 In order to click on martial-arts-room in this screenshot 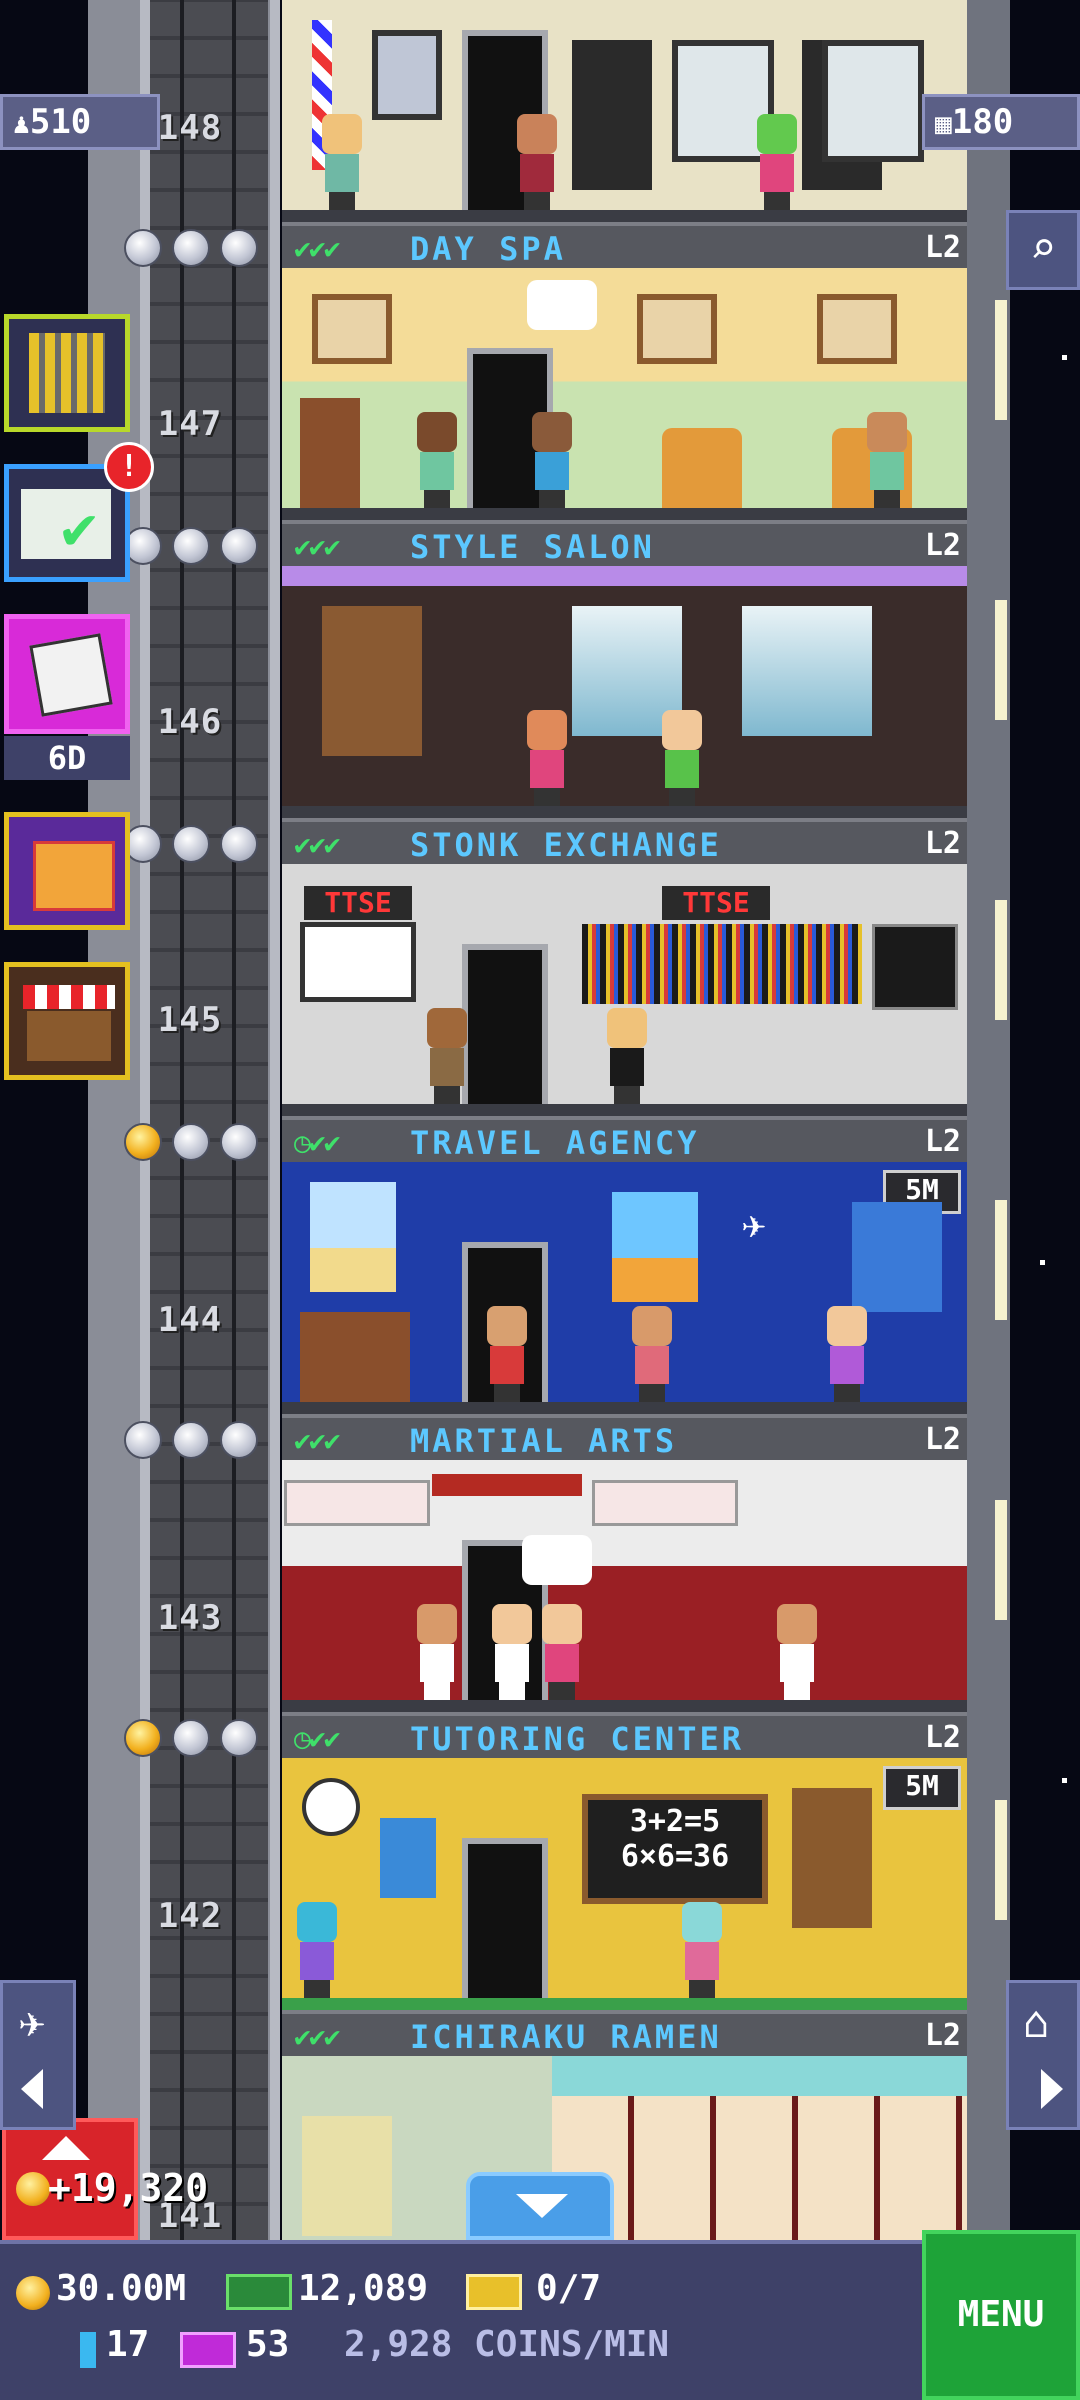, I will do `click(624, 1586)`.